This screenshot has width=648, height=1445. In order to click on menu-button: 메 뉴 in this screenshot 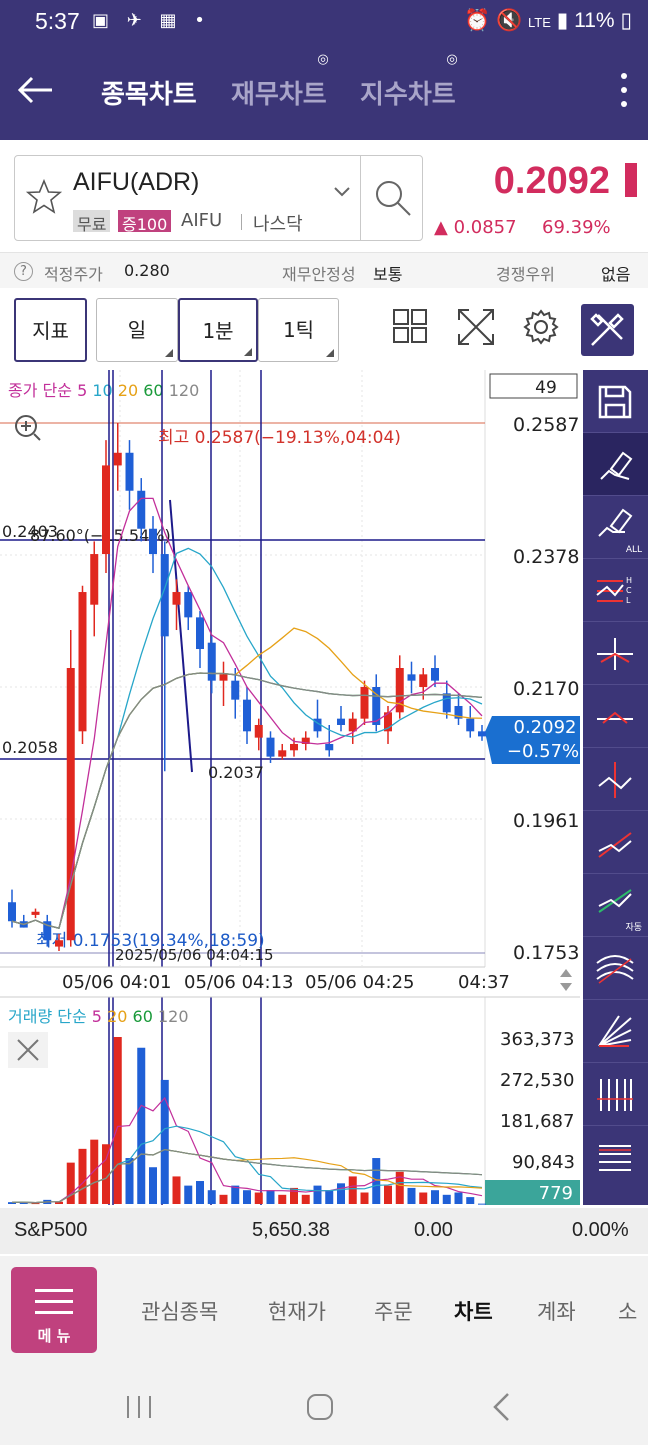, I will do `click(54, 1310)`.